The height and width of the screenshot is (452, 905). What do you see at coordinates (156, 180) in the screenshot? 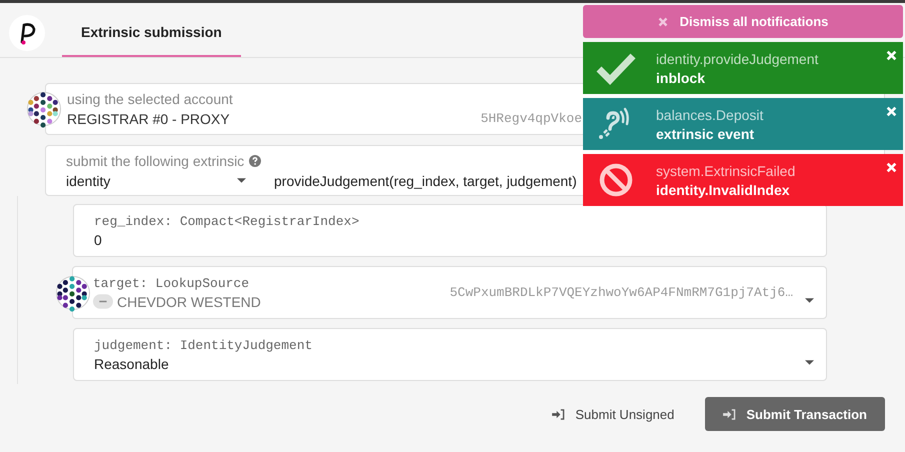
I see `module-dropdown: identity` at bounding box center [156, 180].